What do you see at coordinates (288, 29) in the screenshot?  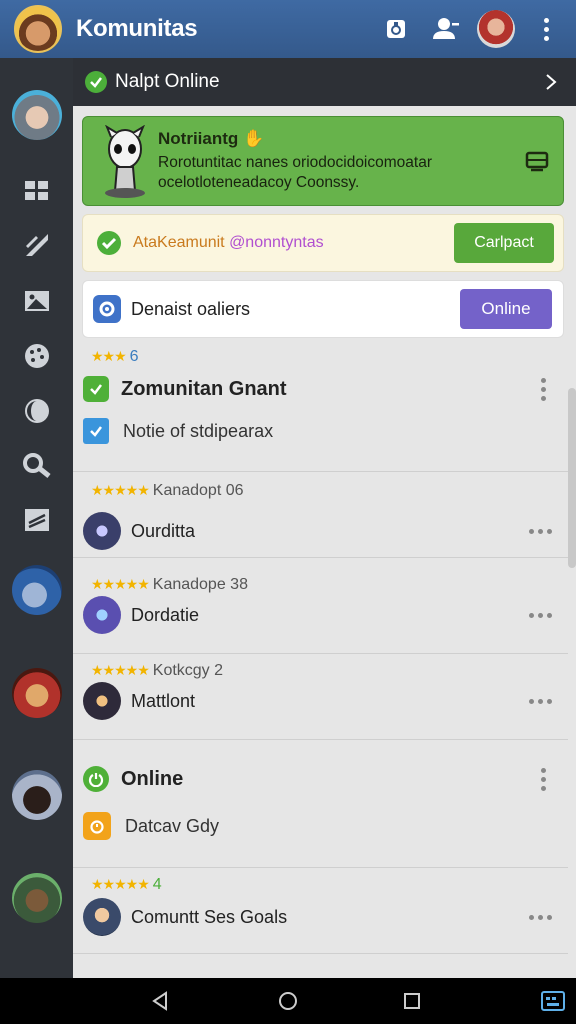 I see `app-bar: Komunitas` at bounding box center [288, 29].